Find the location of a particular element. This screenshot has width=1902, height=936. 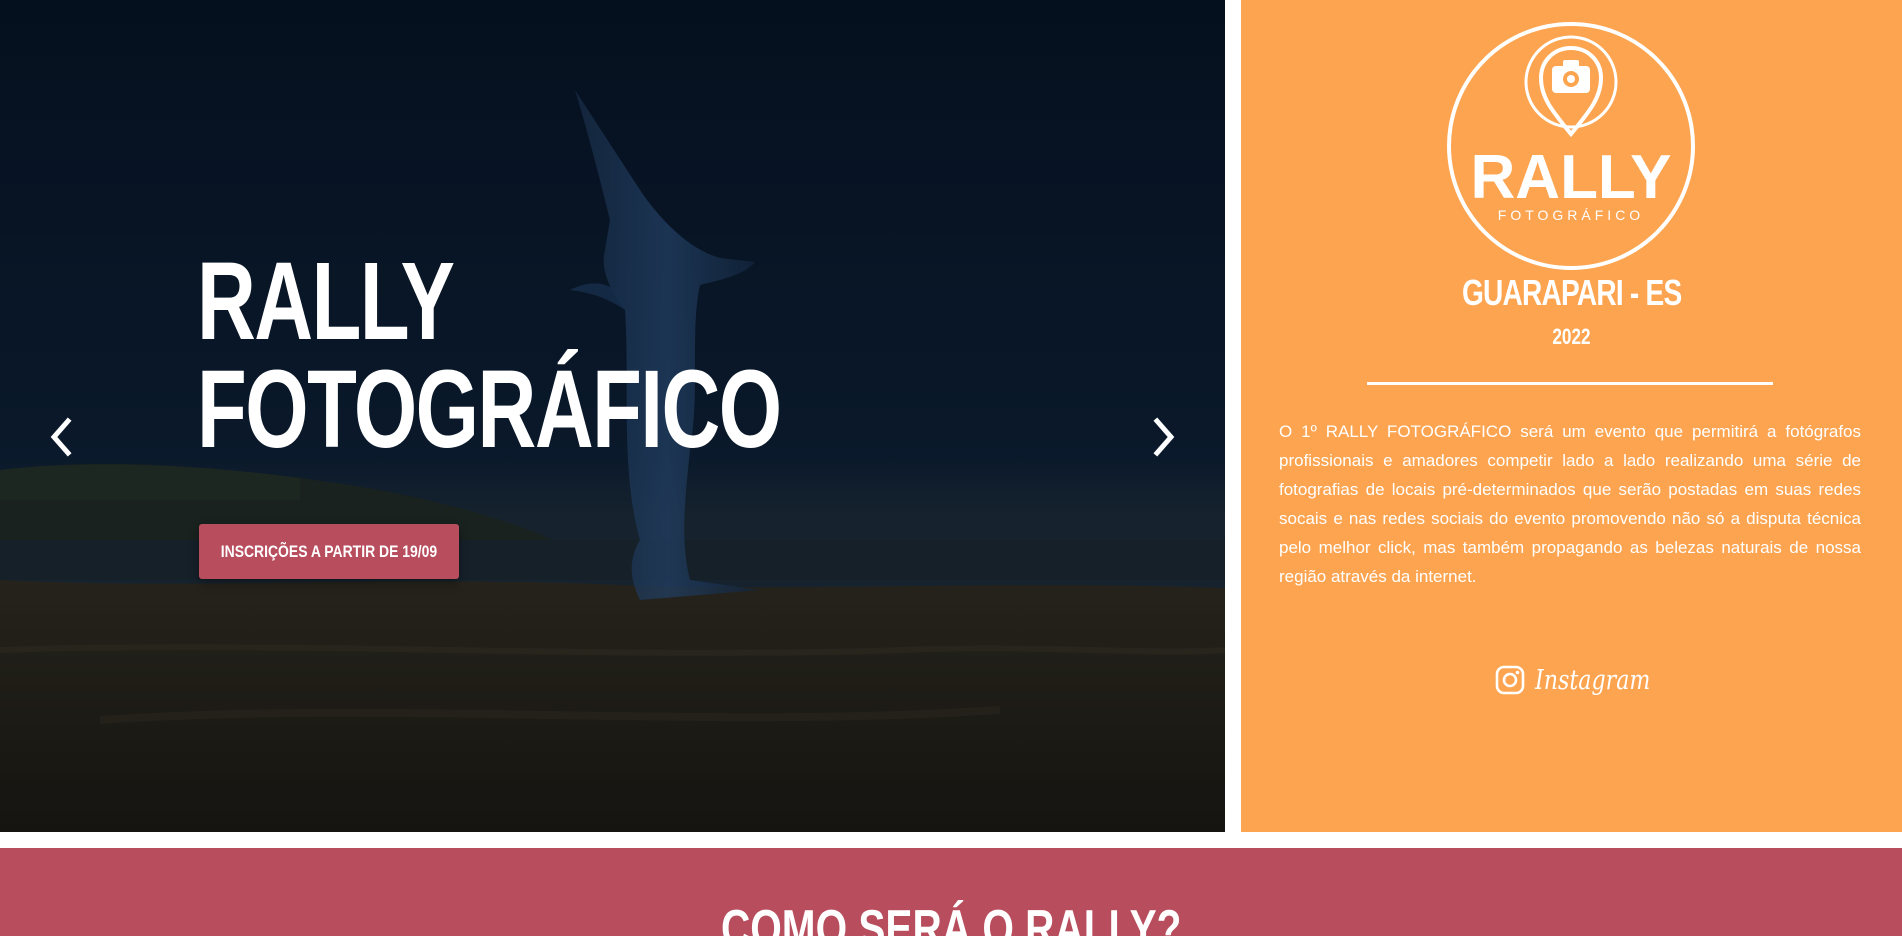

section-title: COMO SERÁ O RALLY? is located at coordinates (951, 918).